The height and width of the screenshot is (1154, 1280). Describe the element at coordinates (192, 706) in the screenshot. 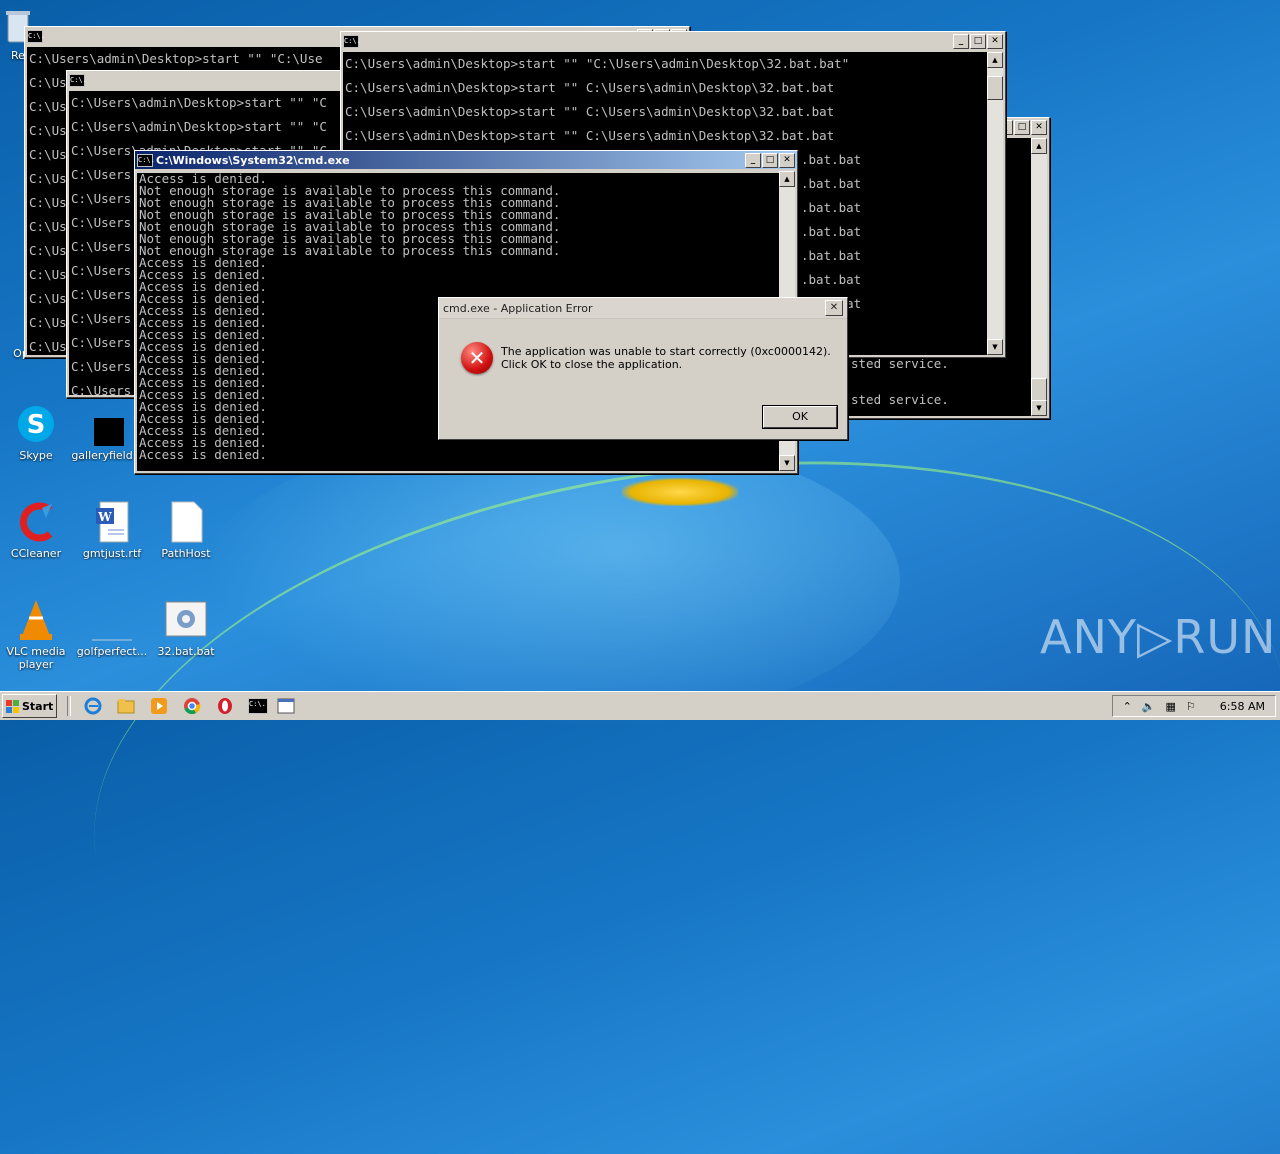

I see `chrome-icon` at that location.